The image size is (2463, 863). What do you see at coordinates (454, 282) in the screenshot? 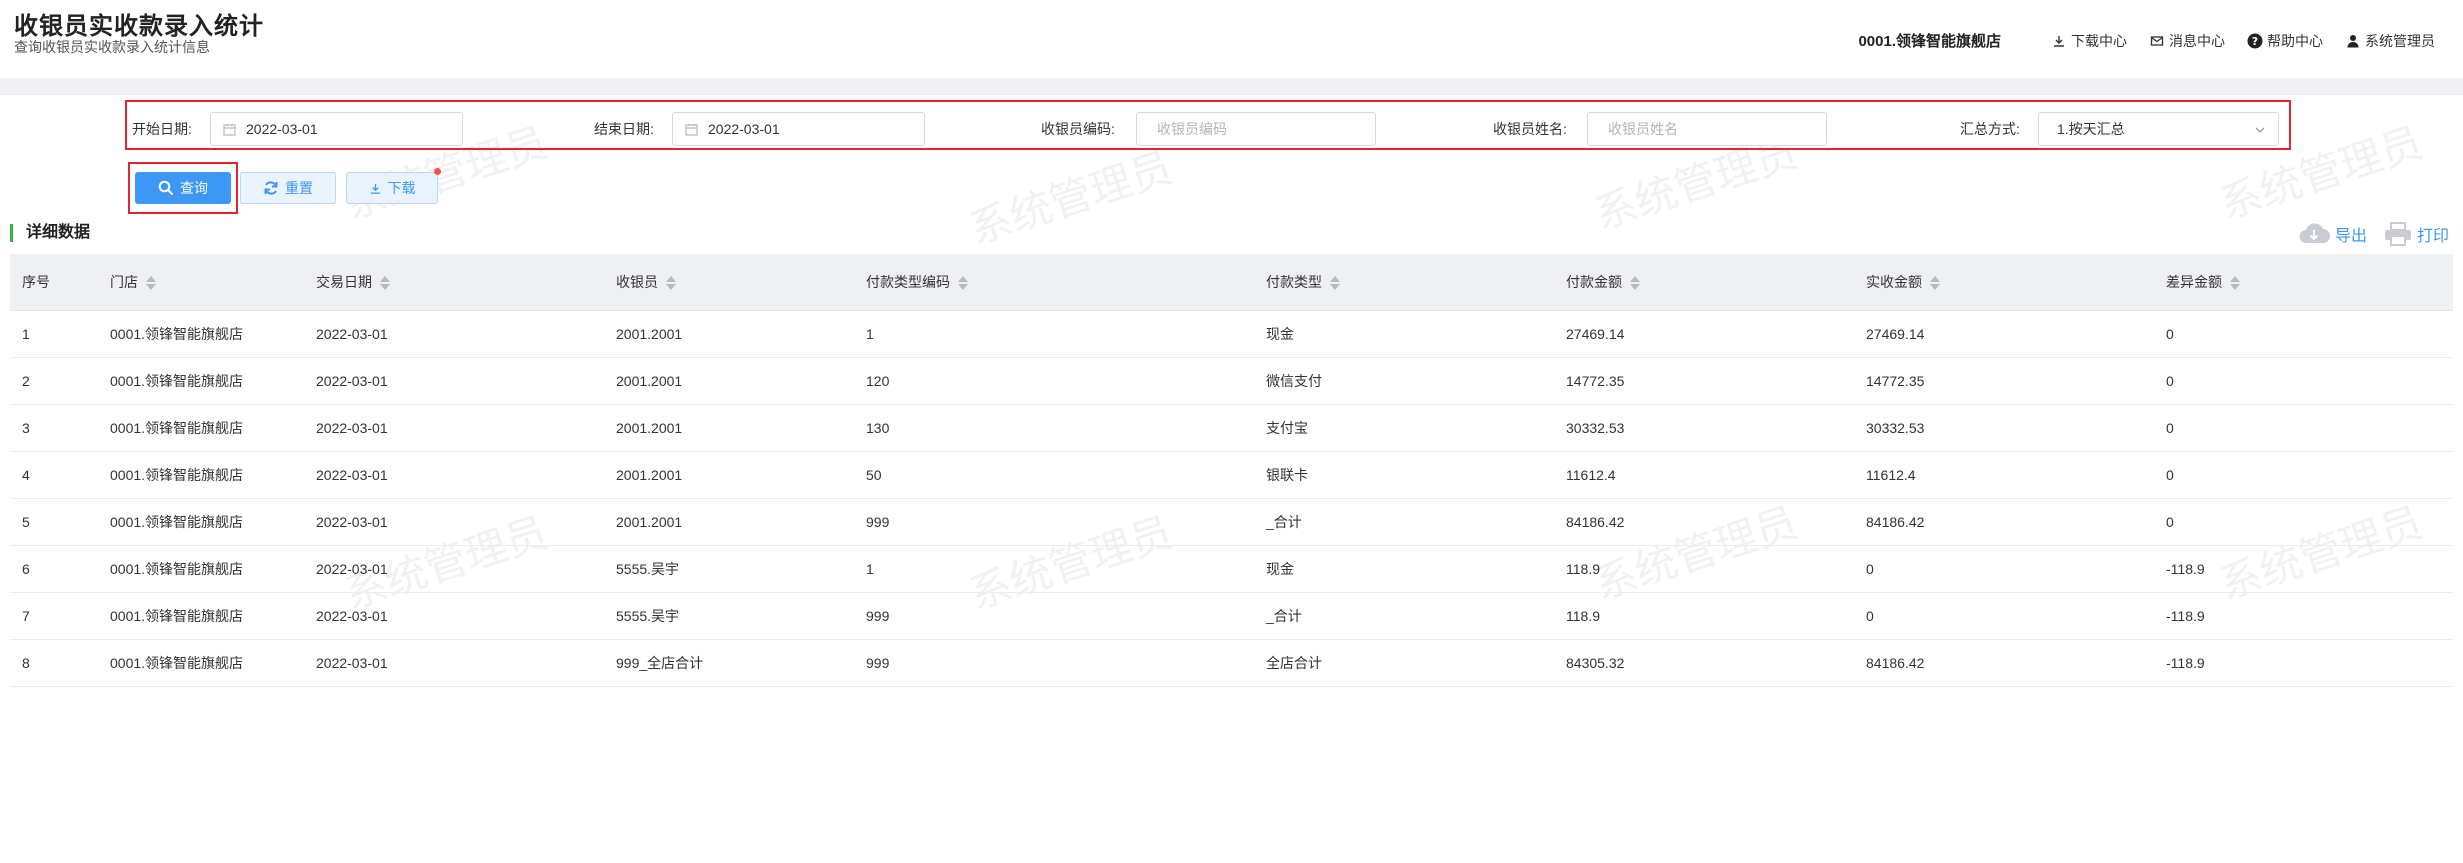
I see `column-header-date: 交易日期` at bounding box center [454, 282].